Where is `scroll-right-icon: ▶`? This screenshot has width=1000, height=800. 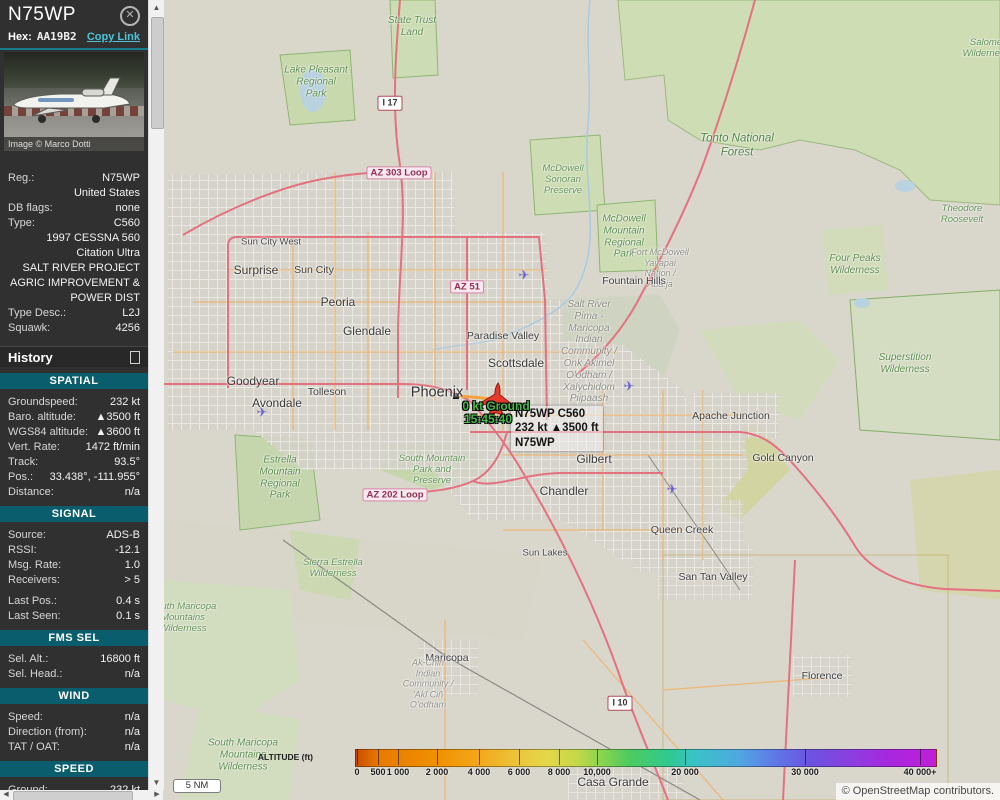 scroll-right-icon: ▶ is located at coordinates (157, 795).